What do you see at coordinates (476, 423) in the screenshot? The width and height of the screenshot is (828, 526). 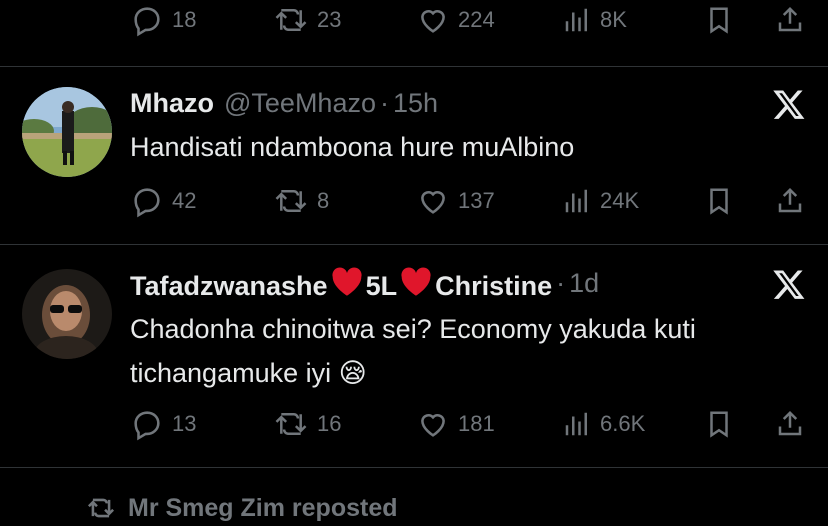 I see `like-count: 181` at bounding box center [476, 423].